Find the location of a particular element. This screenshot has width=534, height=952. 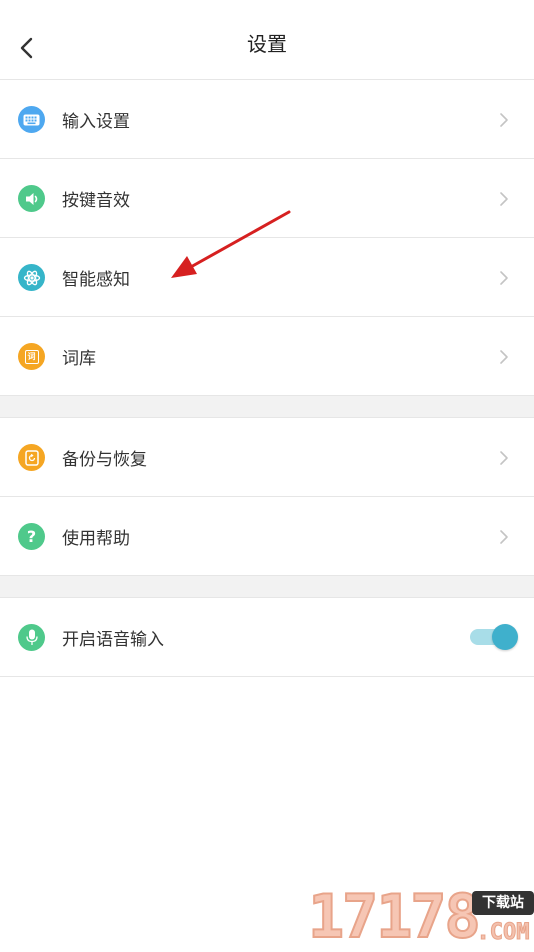

speaker-icon is located at coordinates (31, 198).